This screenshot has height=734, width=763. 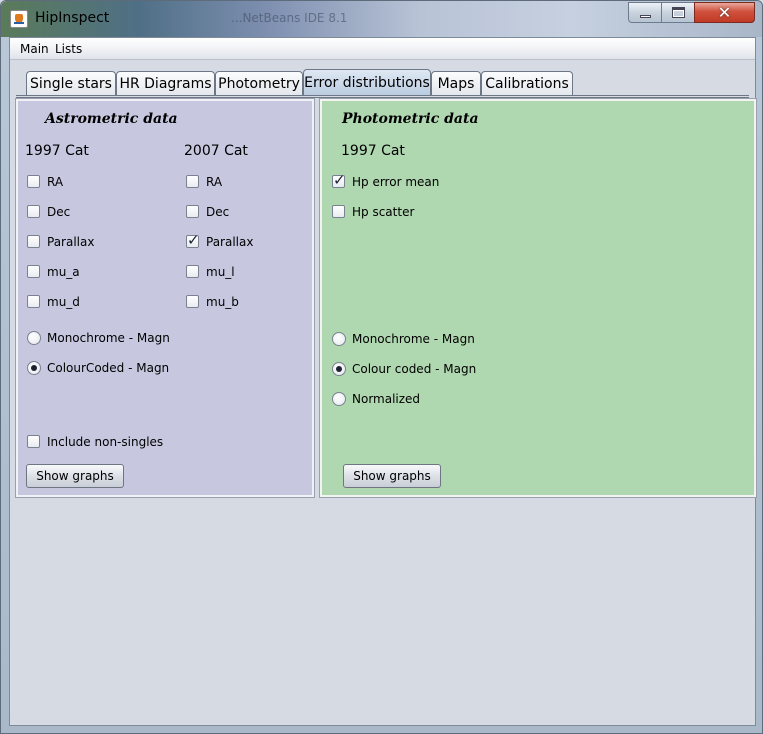 I want to click on menu-bar: Main Lists, so click(x=382, y=49).